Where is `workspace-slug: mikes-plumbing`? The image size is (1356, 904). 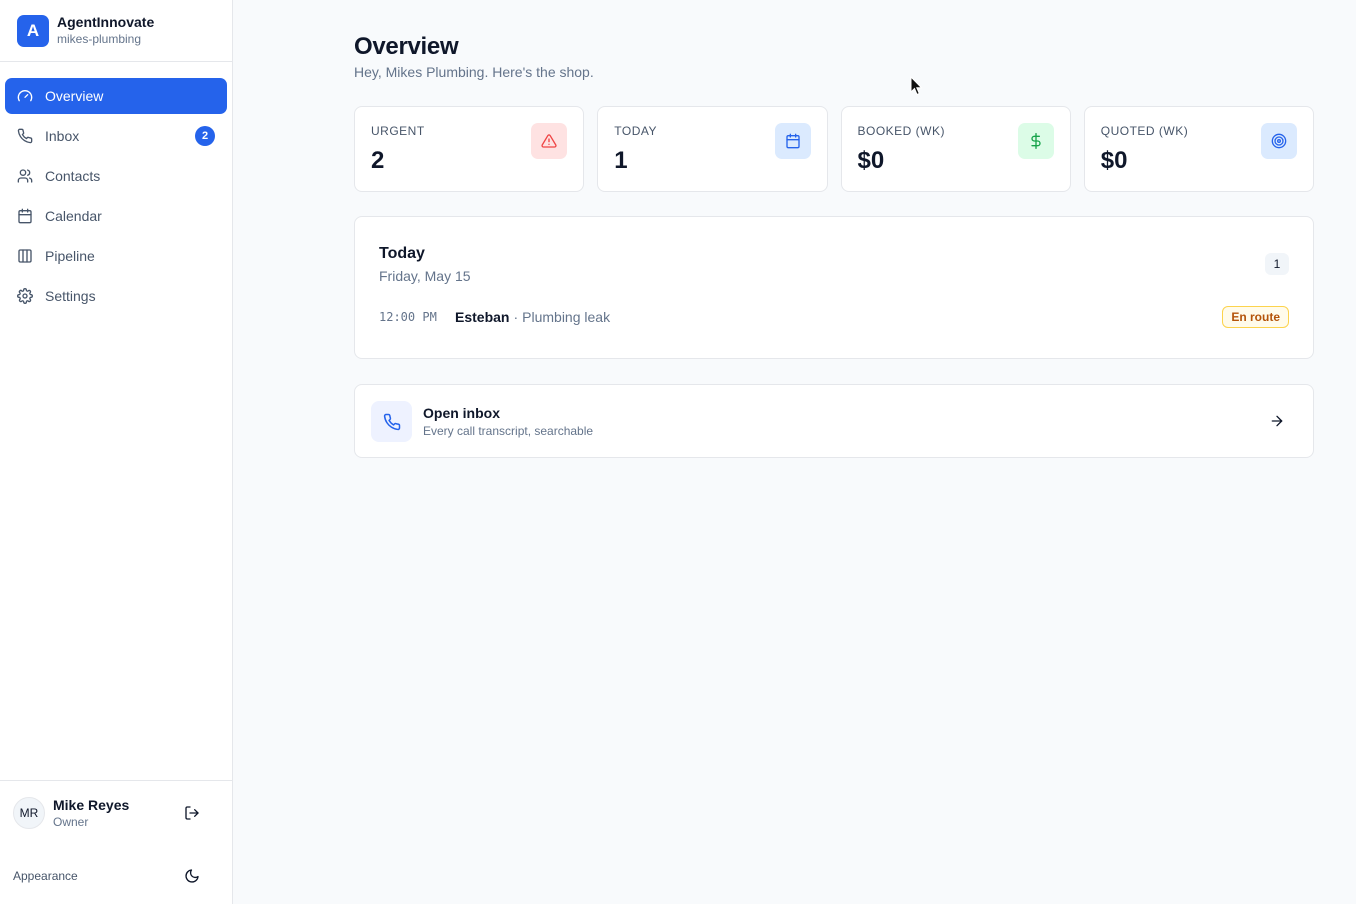
workspace-slug: mikes-plumbing is located at coordinates (99, 39).